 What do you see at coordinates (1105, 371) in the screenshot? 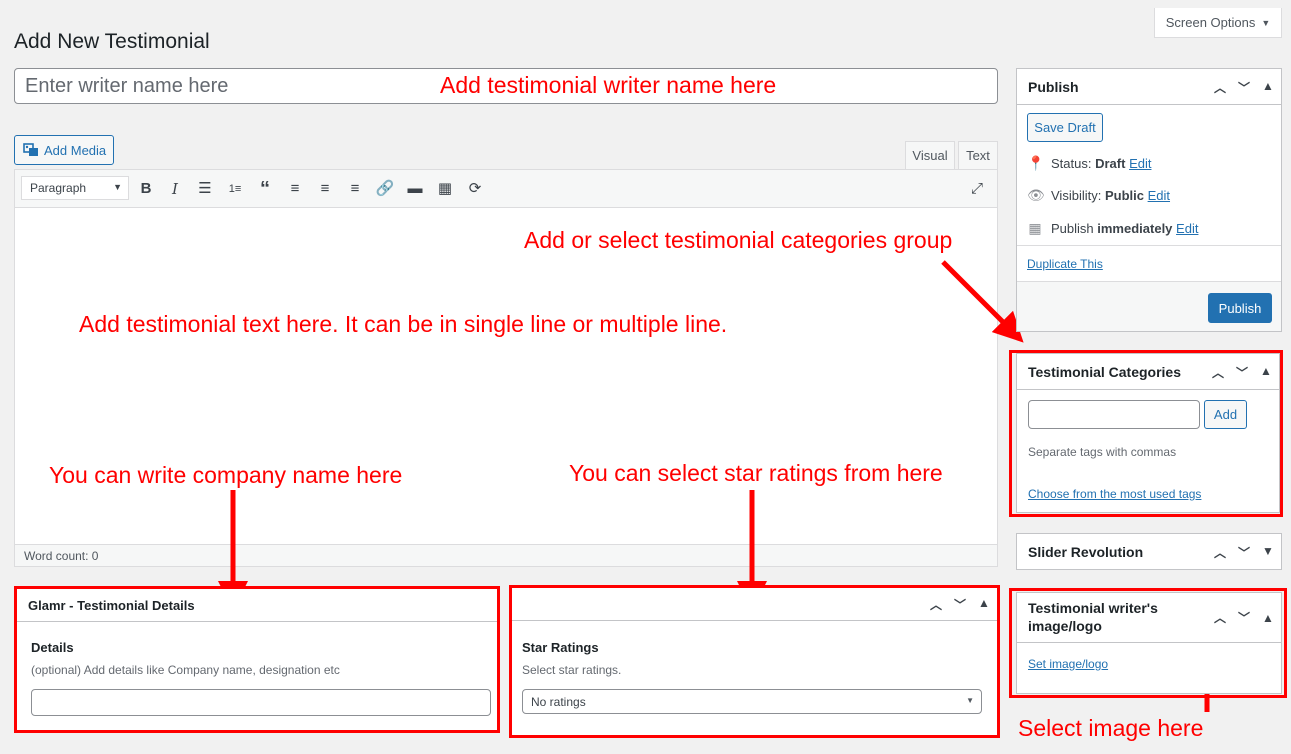
I see `categories-box-title: Testimonial Categories` at bounding box center [1105, 371].